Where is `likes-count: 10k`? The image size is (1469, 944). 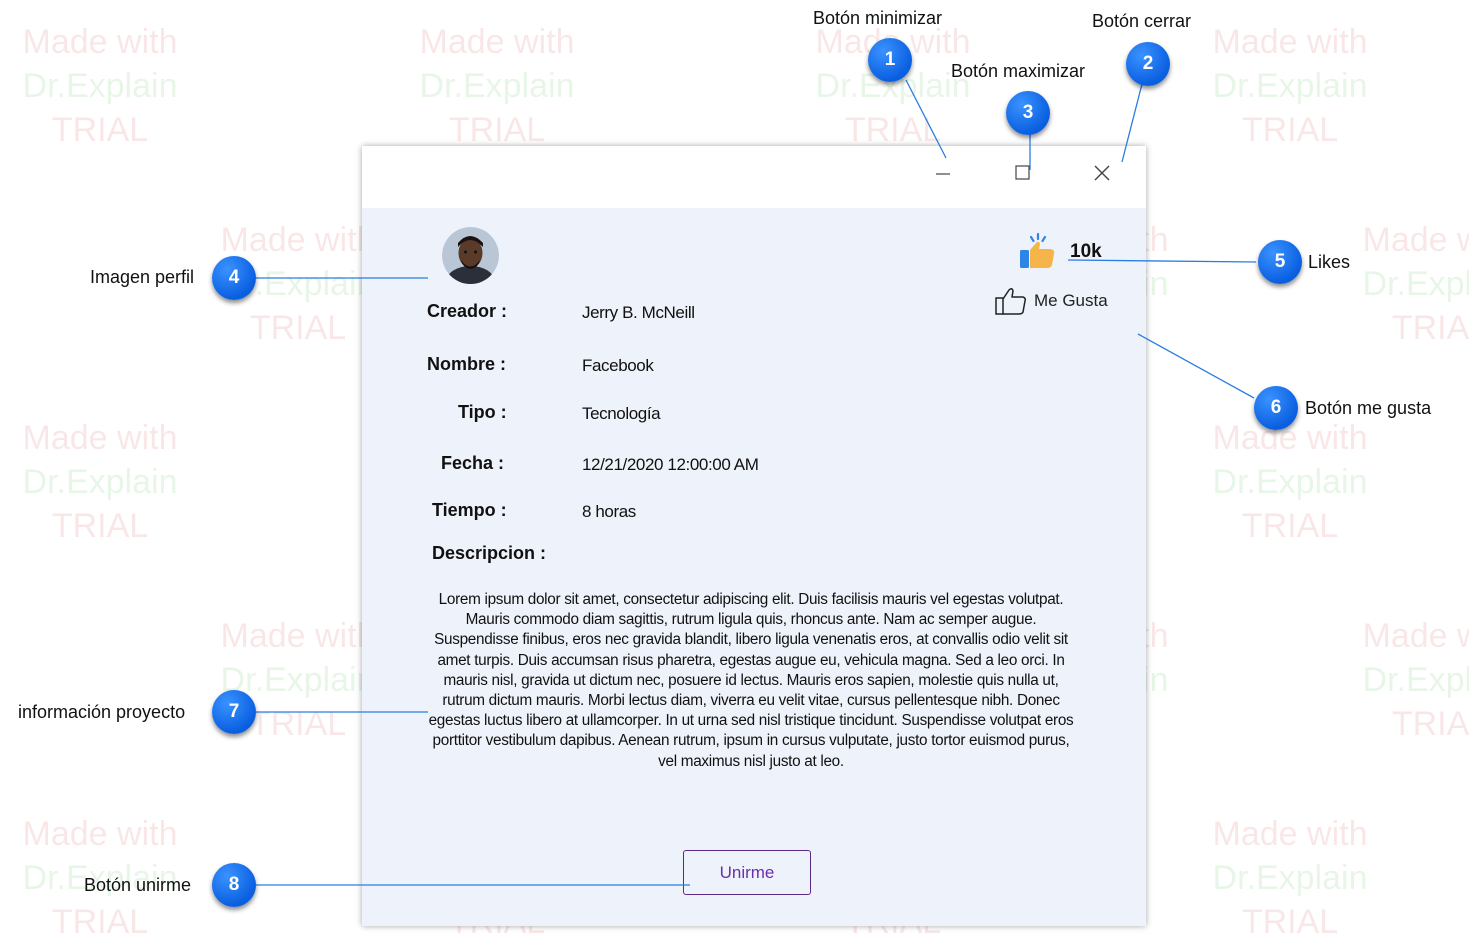
likes-count: 10k is located at coordinates (1086, 251).